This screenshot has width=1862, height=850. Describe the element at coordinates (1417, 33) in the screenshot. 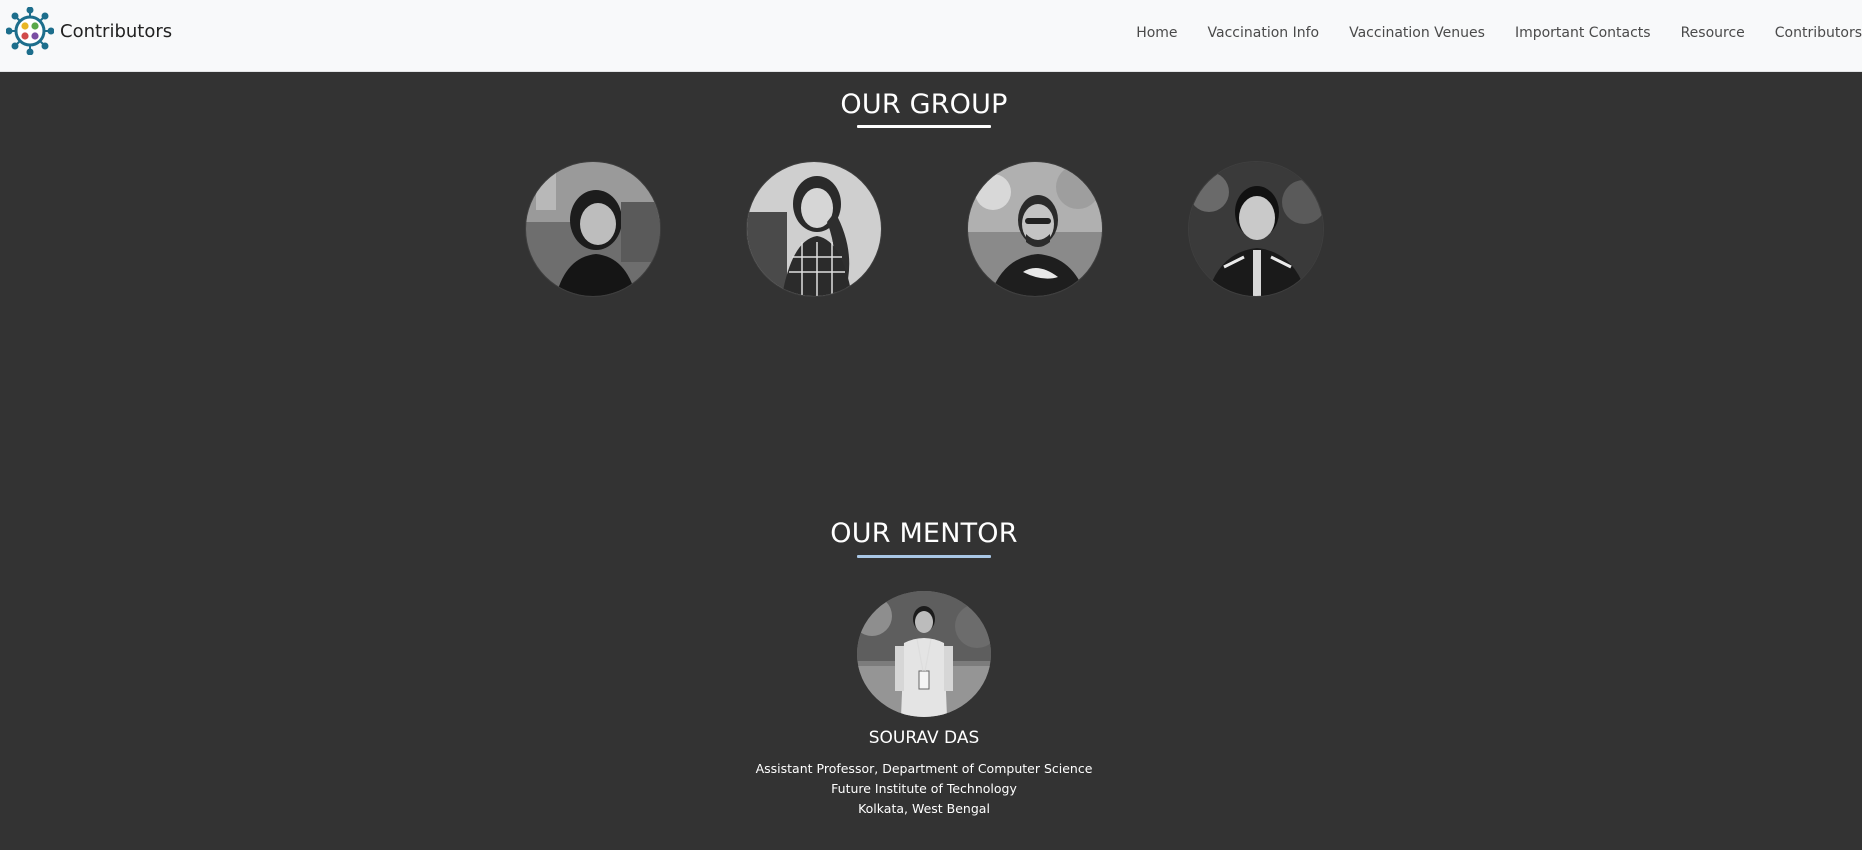

I see `nav-vaccination-venues: Vaccination Venues` at that location.